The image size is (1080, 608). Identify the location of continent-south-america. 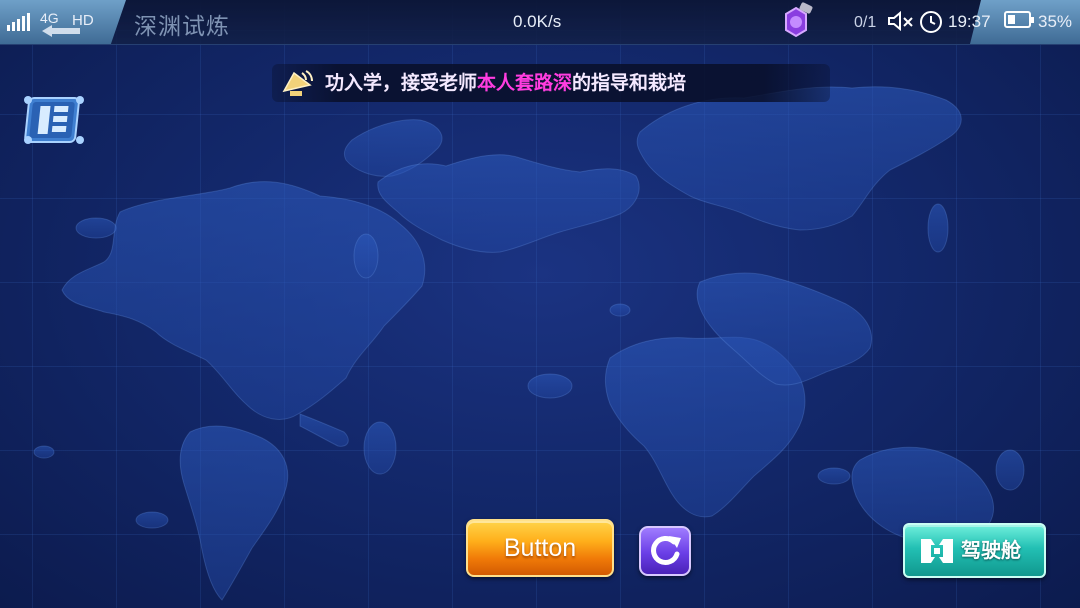
(234, 513).